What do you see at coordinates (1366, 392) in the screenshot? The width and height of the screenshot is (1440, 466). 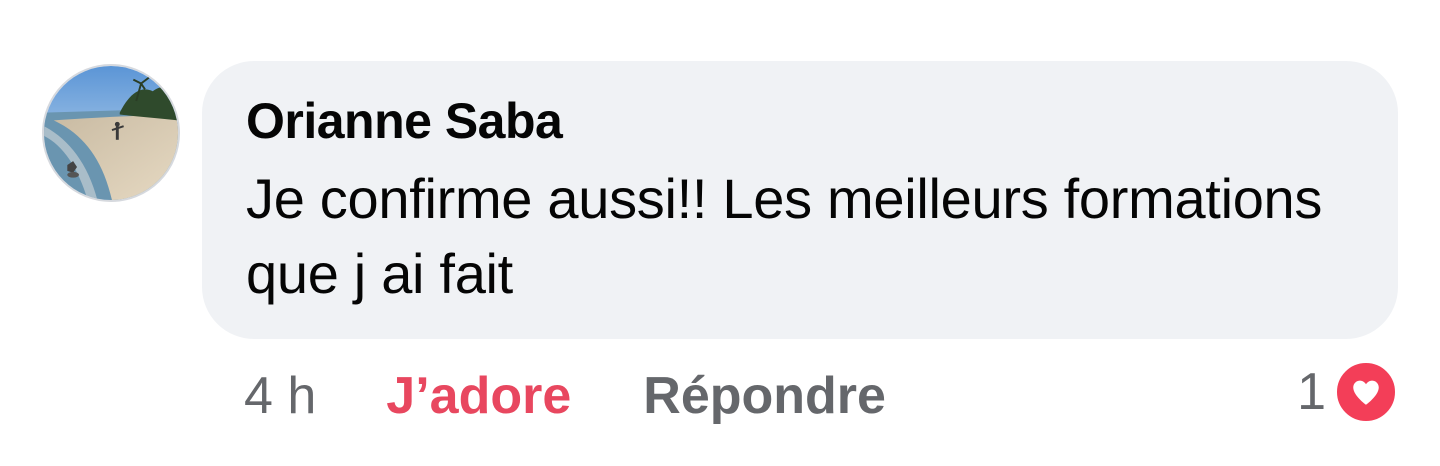 I see `heart-icon` at bounding box center [1366, 392].